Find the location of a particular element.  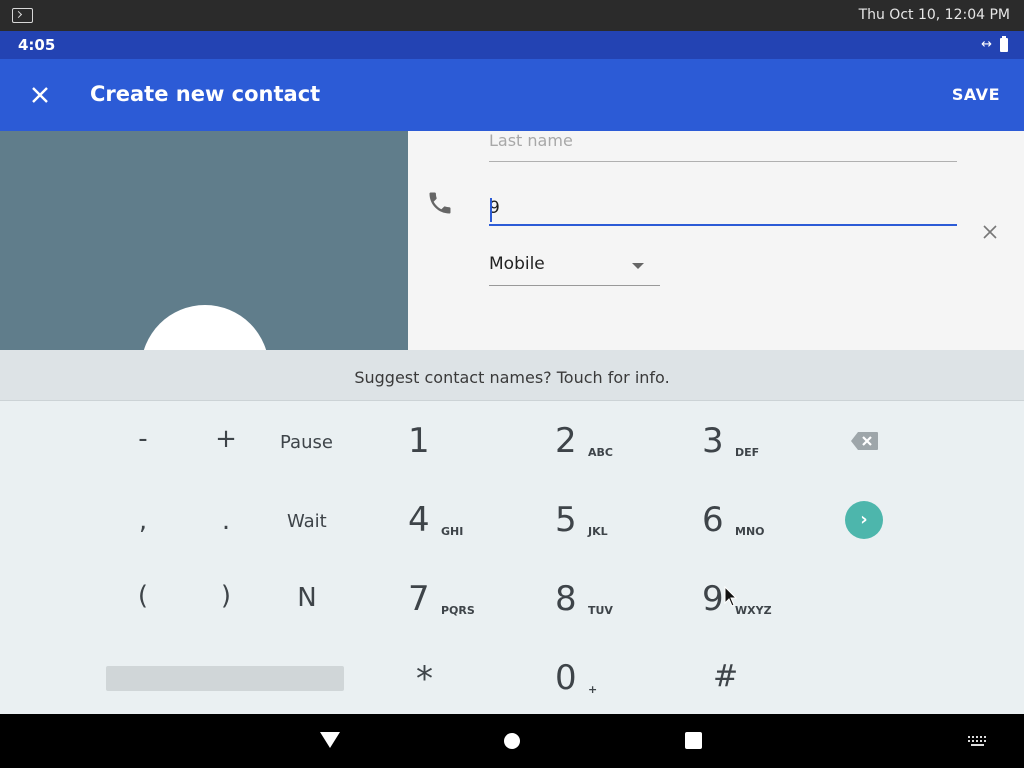

dropdown-arrow-icon is located at coordinates (638, 266).